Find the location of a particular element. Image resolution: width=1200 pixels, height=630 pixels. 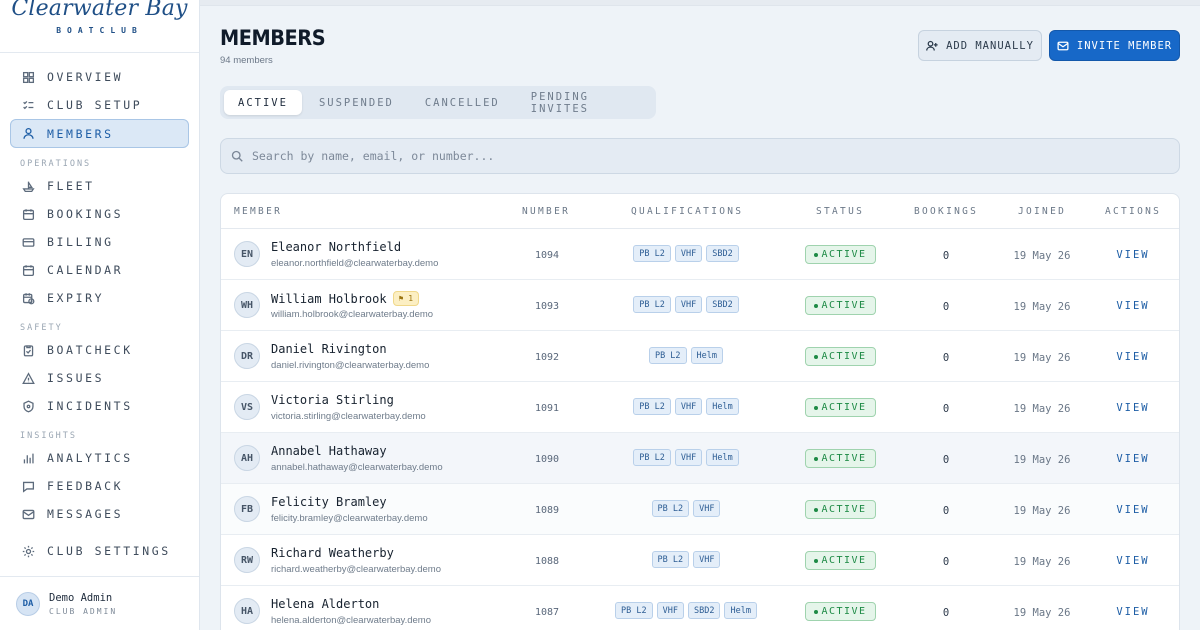

sidebar-item-label: FLEET is located at coordinates (71, 186).